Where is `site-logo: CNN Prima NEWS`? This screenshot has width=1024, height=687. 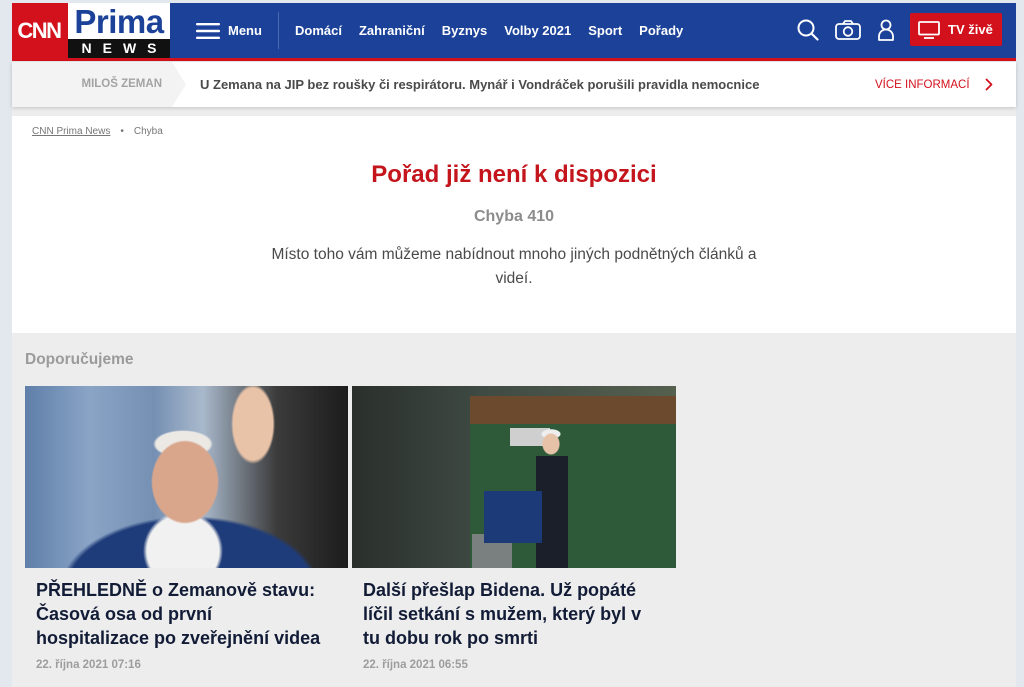 site-logo: CNN Prima NEWS is located at coordinates (91, 30).